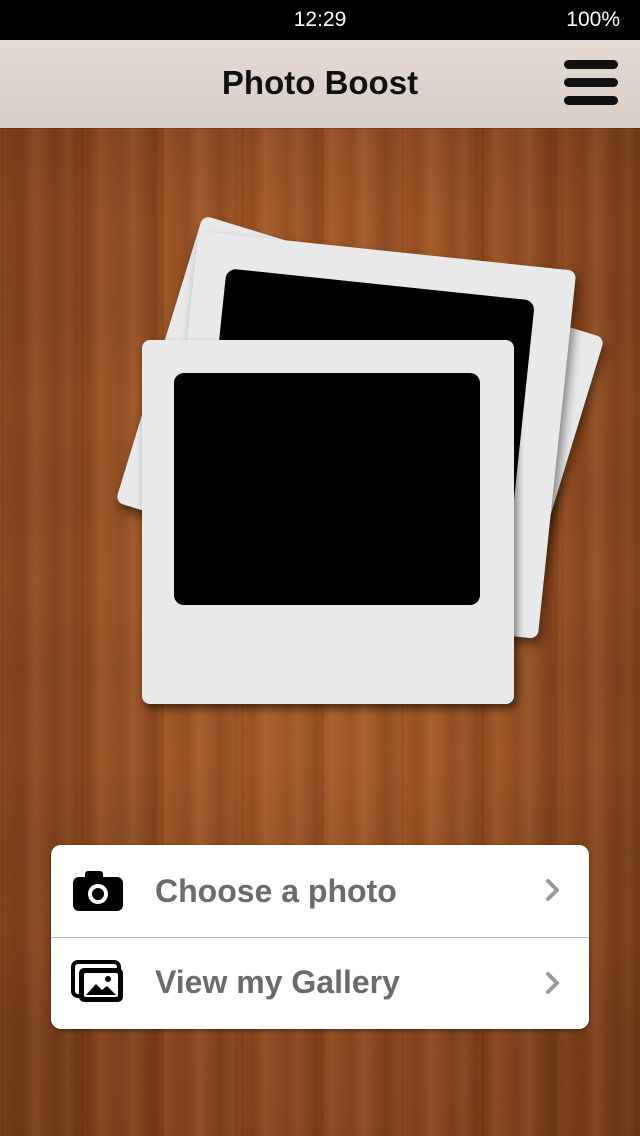  I want to click on battery-level: 100%, so click(593, 19).